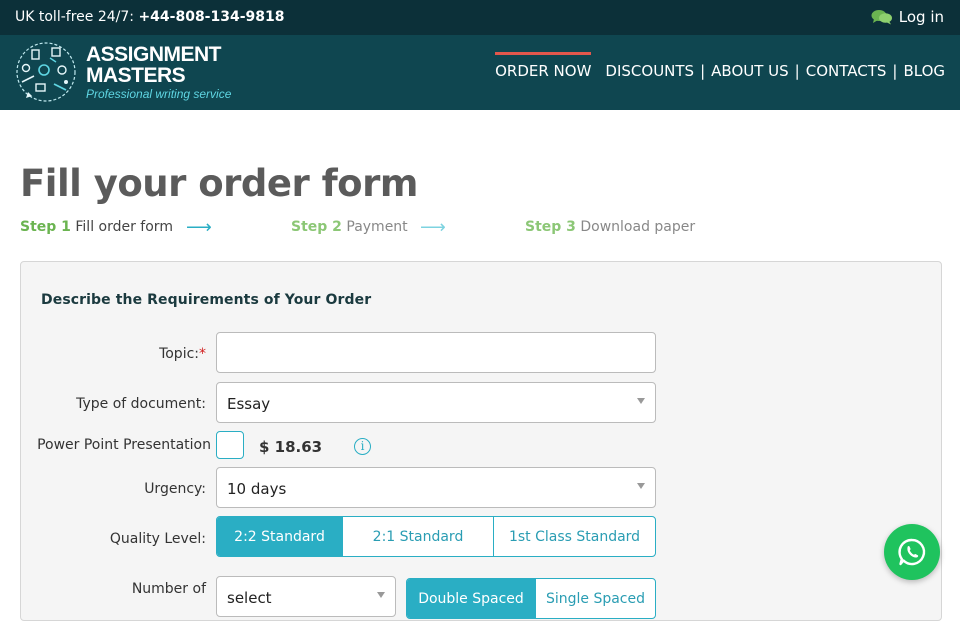 The height and width of the screenshot is (621, 960). What do you see at coordinates (113, 354) in the screenshot?
I see `topic-label: Topic:*` at bounding box center [113, 354].